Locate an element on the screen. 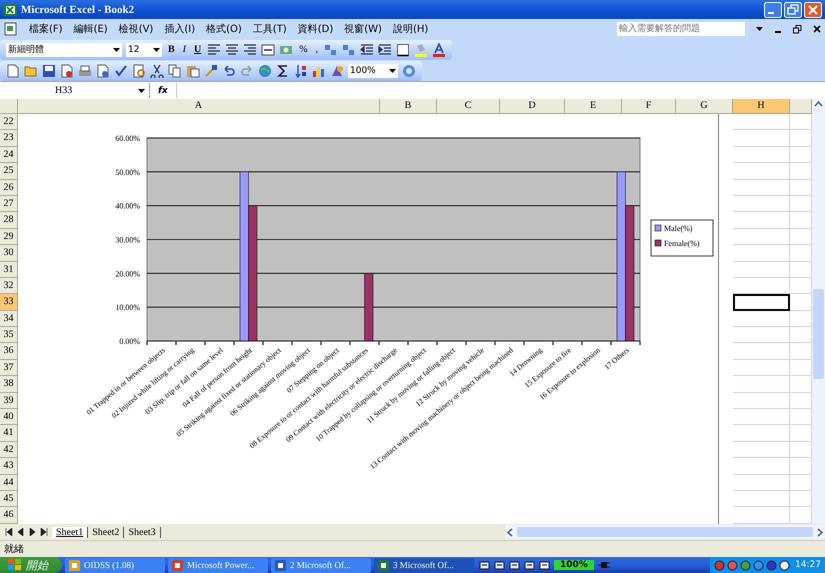 The image size is (825, 573). row-header: 36 is located at coordinates (9, 351).